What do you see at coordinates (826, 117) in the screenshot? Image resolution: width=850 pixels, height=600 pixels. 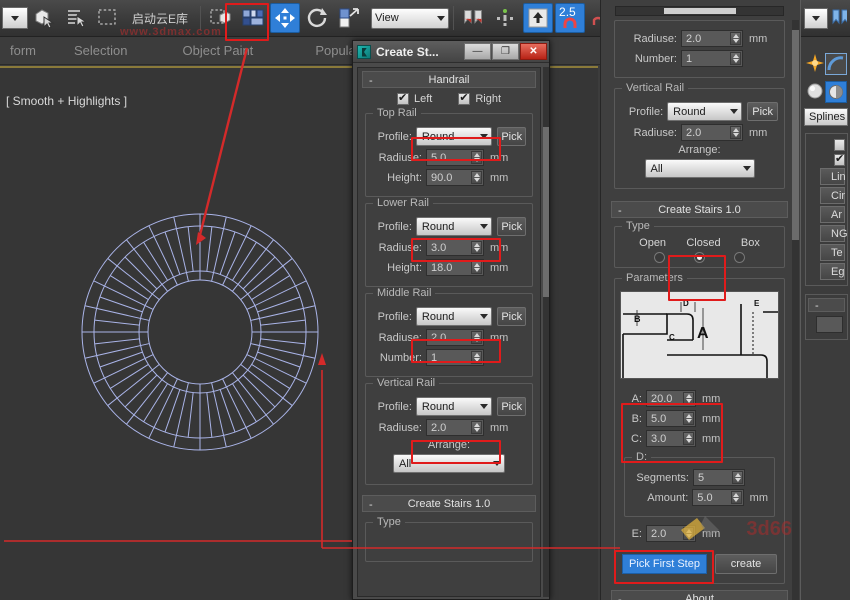 I see `category-combo: Splines` at bounding box center [826, 117].